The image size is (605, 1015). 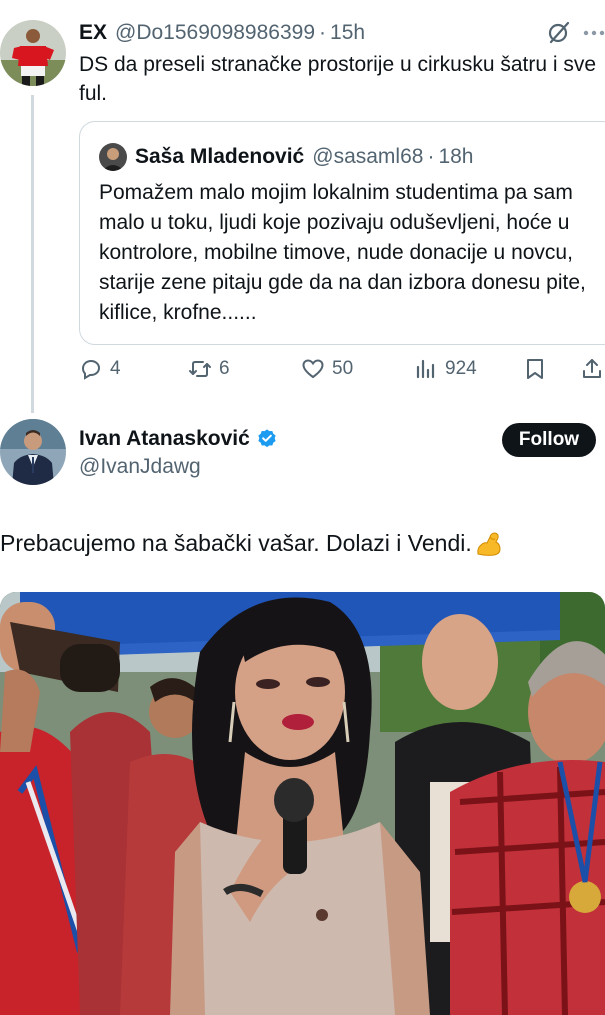 I want to click on repost-count: 6, so click(x=224, y=368).